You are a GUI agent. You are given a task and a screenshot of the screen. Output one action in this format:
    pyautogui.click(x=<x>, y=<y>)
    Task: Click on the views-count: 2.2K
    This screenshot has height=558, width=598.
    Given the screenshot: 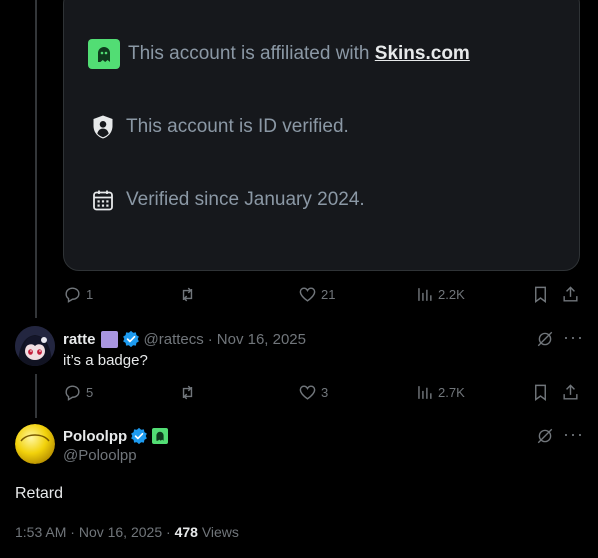 What is the action you would take?
    pyautogui.click(x=451, y=294)
    